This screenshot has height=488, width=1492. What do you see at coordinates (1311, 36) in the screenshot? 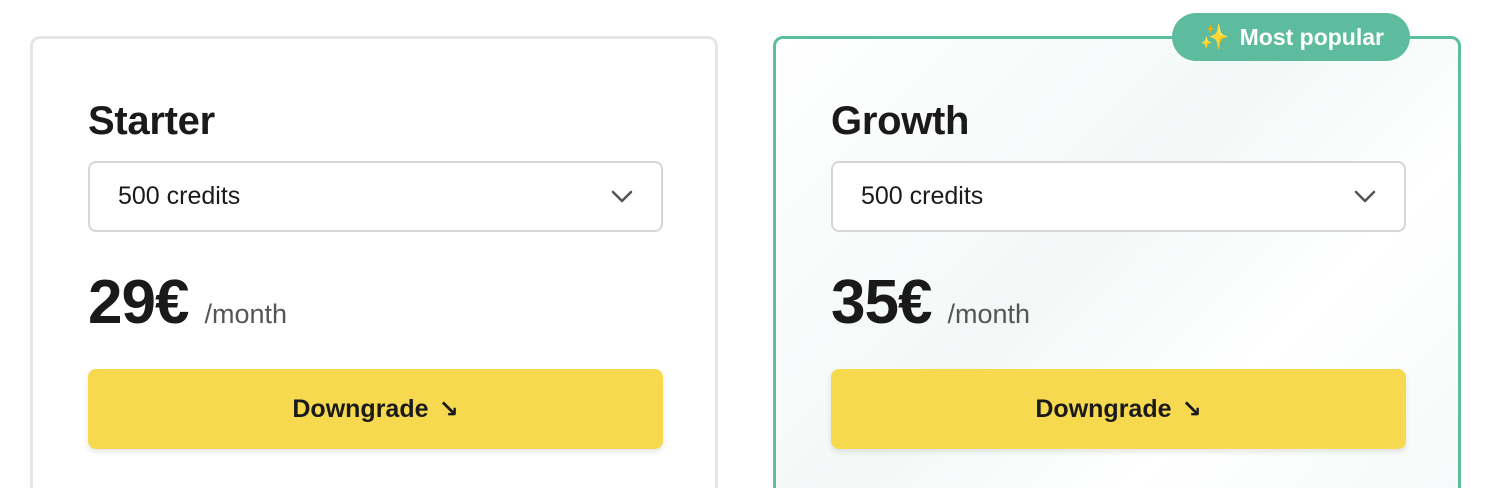
I see `badge-label: Most popular` at bounding box center [1311, 36].